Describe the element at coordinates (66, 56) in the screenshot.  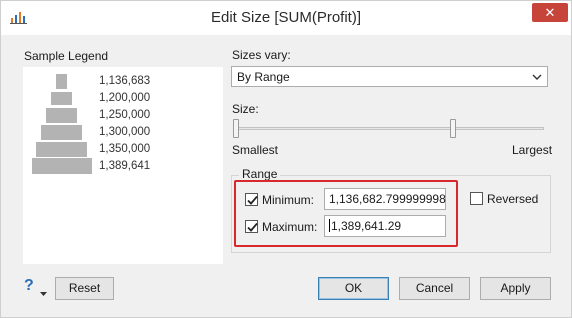
I see `sample-legend-label: Sample Legend` at that location.